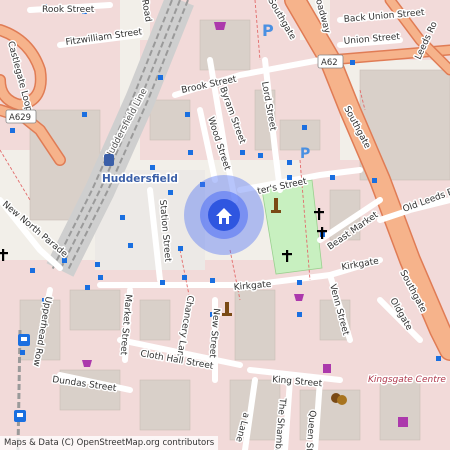  Describe the element at coordinates (109, 160) in the screenshot. I see `train-icon` at that location.